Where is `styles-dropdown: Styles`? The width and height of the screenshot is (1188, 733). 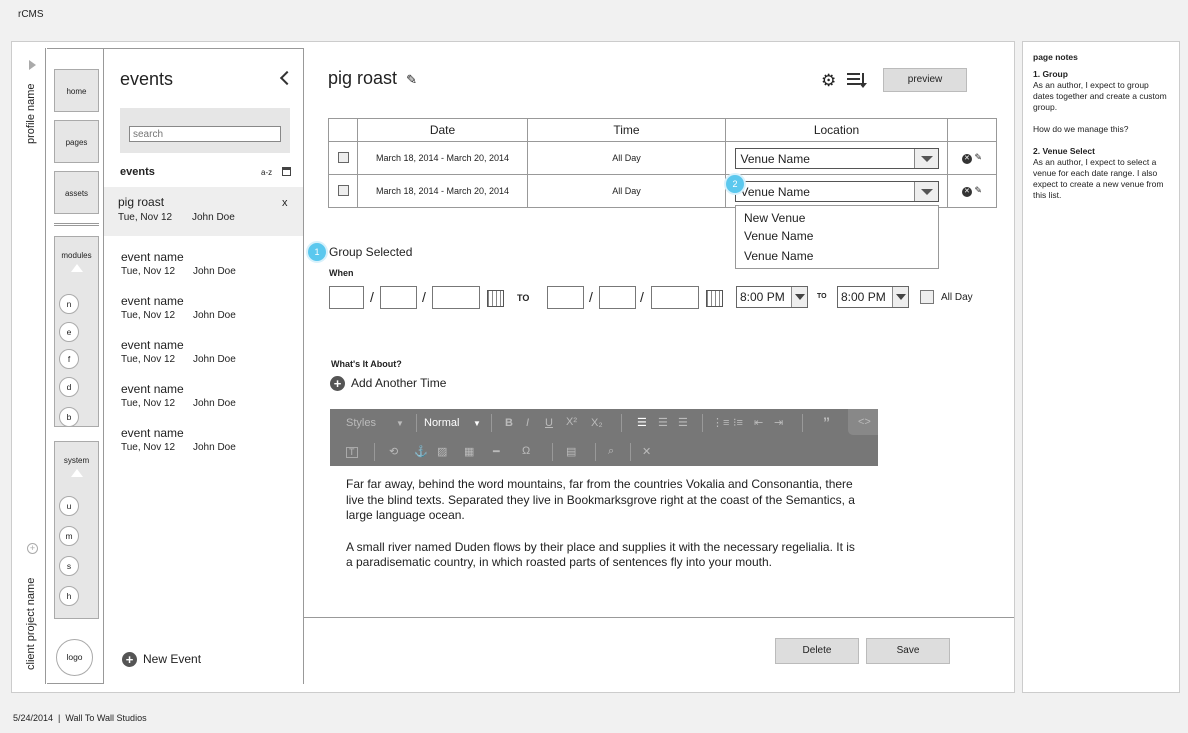
styles-dropdown: Styles is located at coordinates (361, 423).